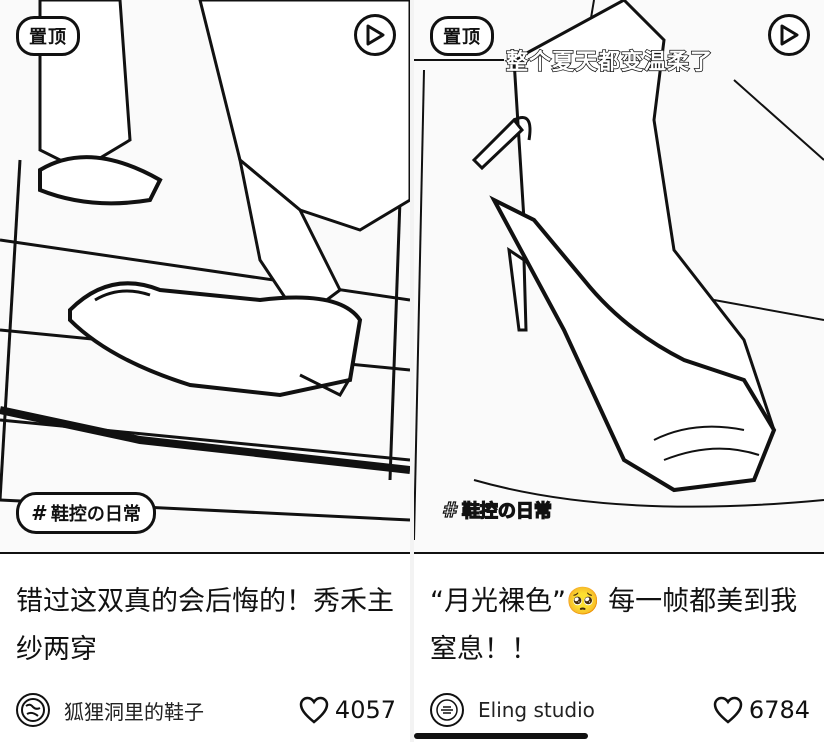 Image resolution: width=824 pixels, height=742 pixels. What do you see at coordinates (536, 710) in the screenshot?
I see `author-name: Eling studio` at bounding box center [536, 710].